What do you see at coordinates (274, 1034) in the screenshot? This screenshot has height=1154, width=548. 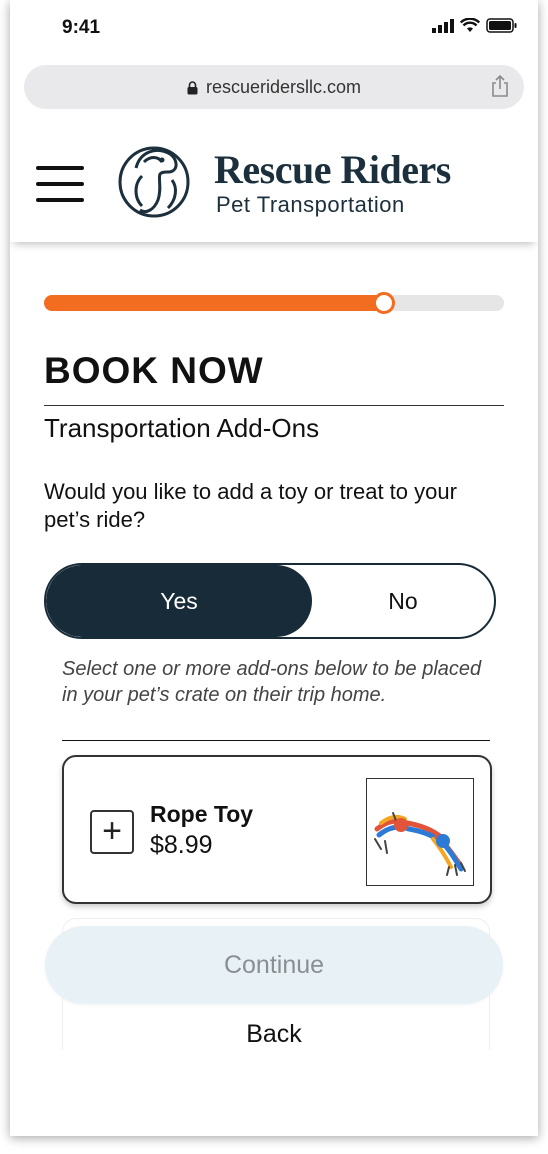 I see `back-link: Back` at bounding box center [274, 1034].